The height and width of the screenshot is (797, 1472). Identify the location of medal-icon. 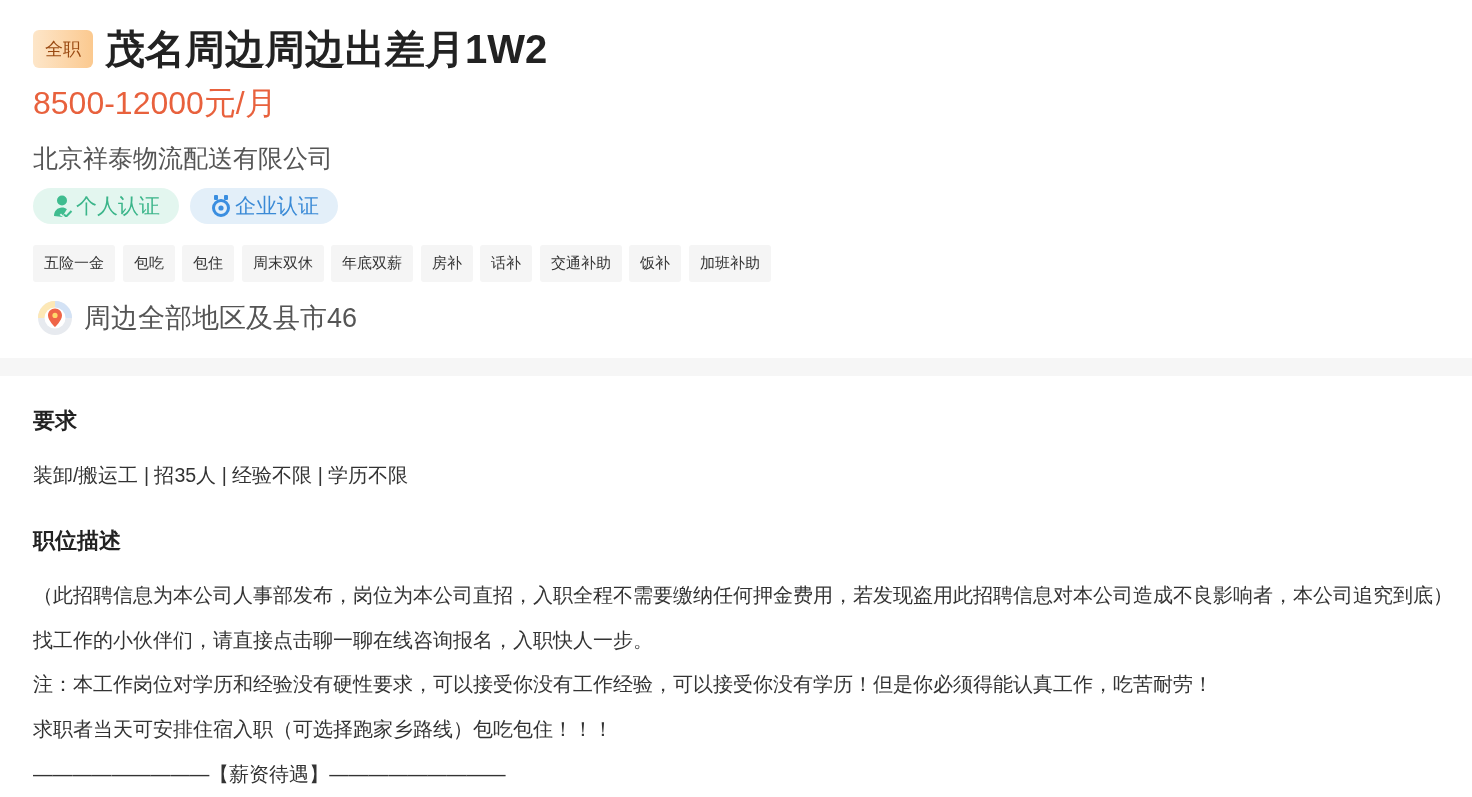
(221, 206).